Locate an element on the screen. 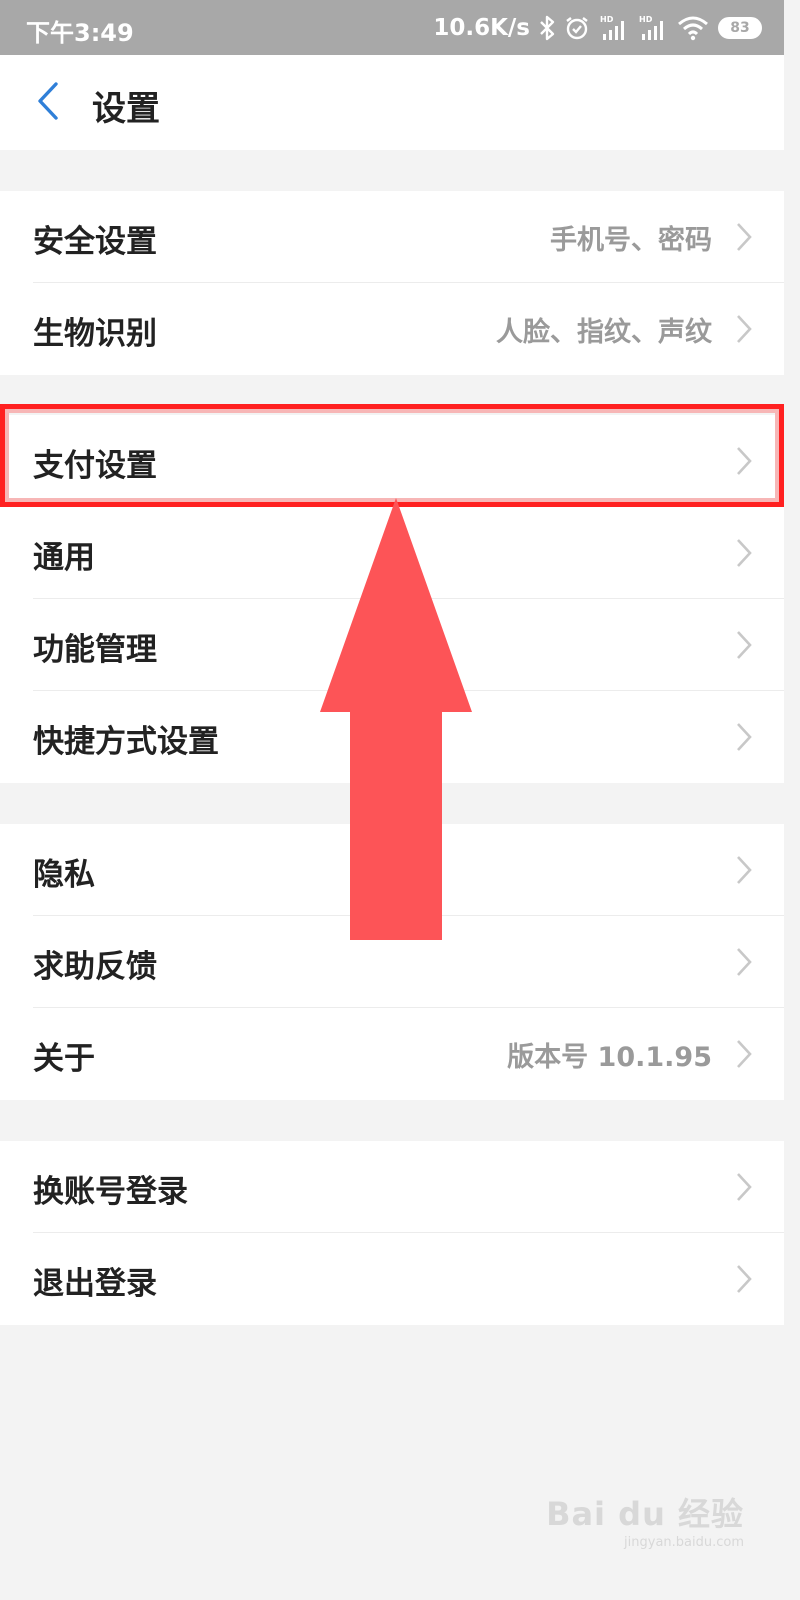 The width and height of the screenshot is (800, 1600). nav-bar: 设置 is located at coordinates (392, 102).